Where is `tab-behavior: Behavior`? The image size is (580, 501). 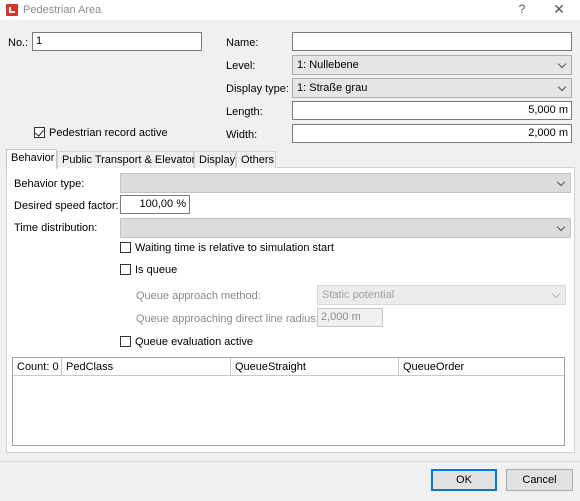 tab-behavior: Behavior is located at coordinates (31, 159).